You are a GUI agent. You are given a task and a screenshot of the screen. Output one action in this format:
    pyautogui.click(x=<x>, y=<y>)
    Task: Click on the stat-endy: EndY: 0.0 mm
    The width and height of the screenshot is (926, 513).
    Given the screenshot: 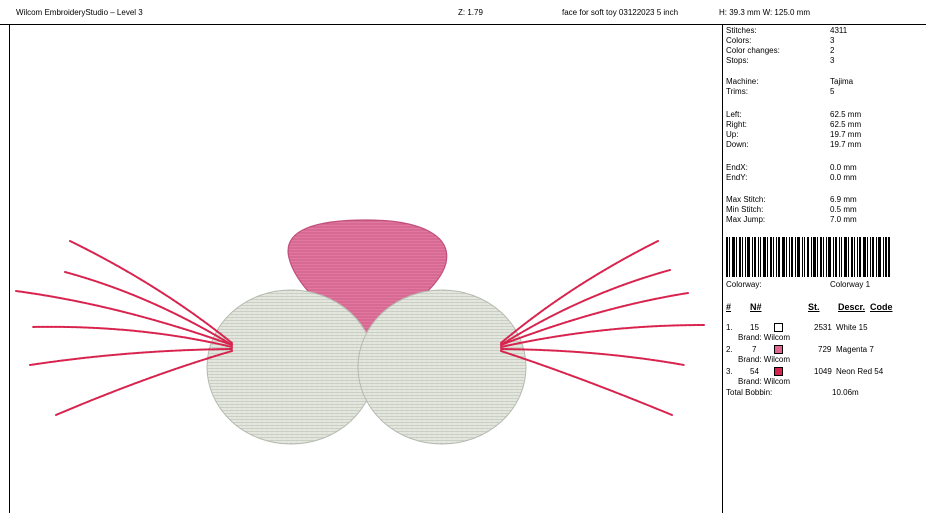 What is the action you would take?
    pyautogui.click(x=791, y=177)
    